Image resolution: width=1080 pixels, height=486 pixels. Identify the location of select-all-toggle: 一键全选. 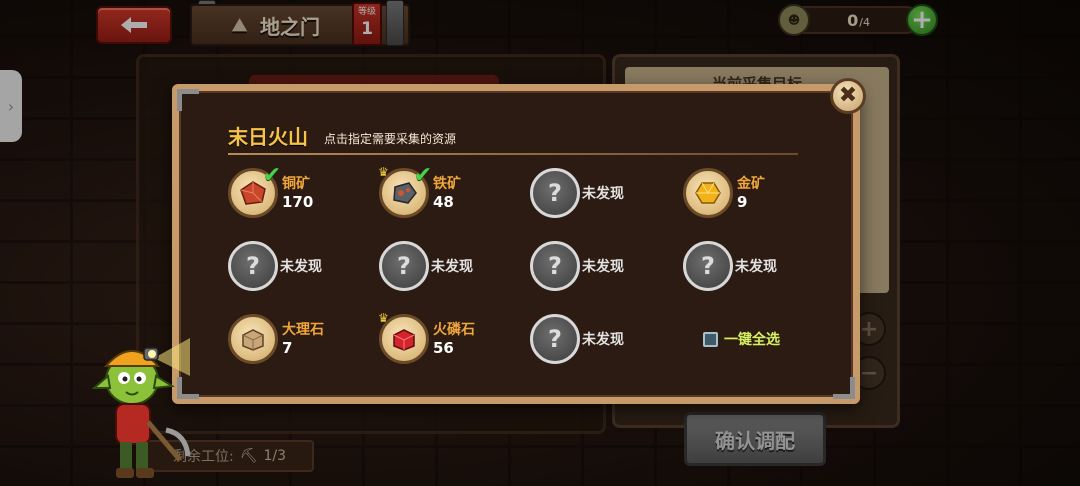
(741, 339).